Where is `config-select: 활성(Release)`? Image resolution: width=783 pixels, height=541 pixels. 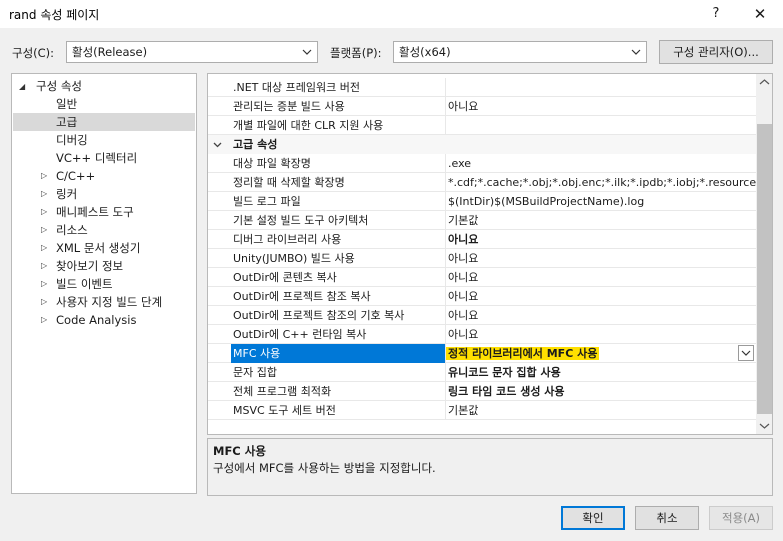 config-select: 활성(Release) is located at coordinates (192, 52).